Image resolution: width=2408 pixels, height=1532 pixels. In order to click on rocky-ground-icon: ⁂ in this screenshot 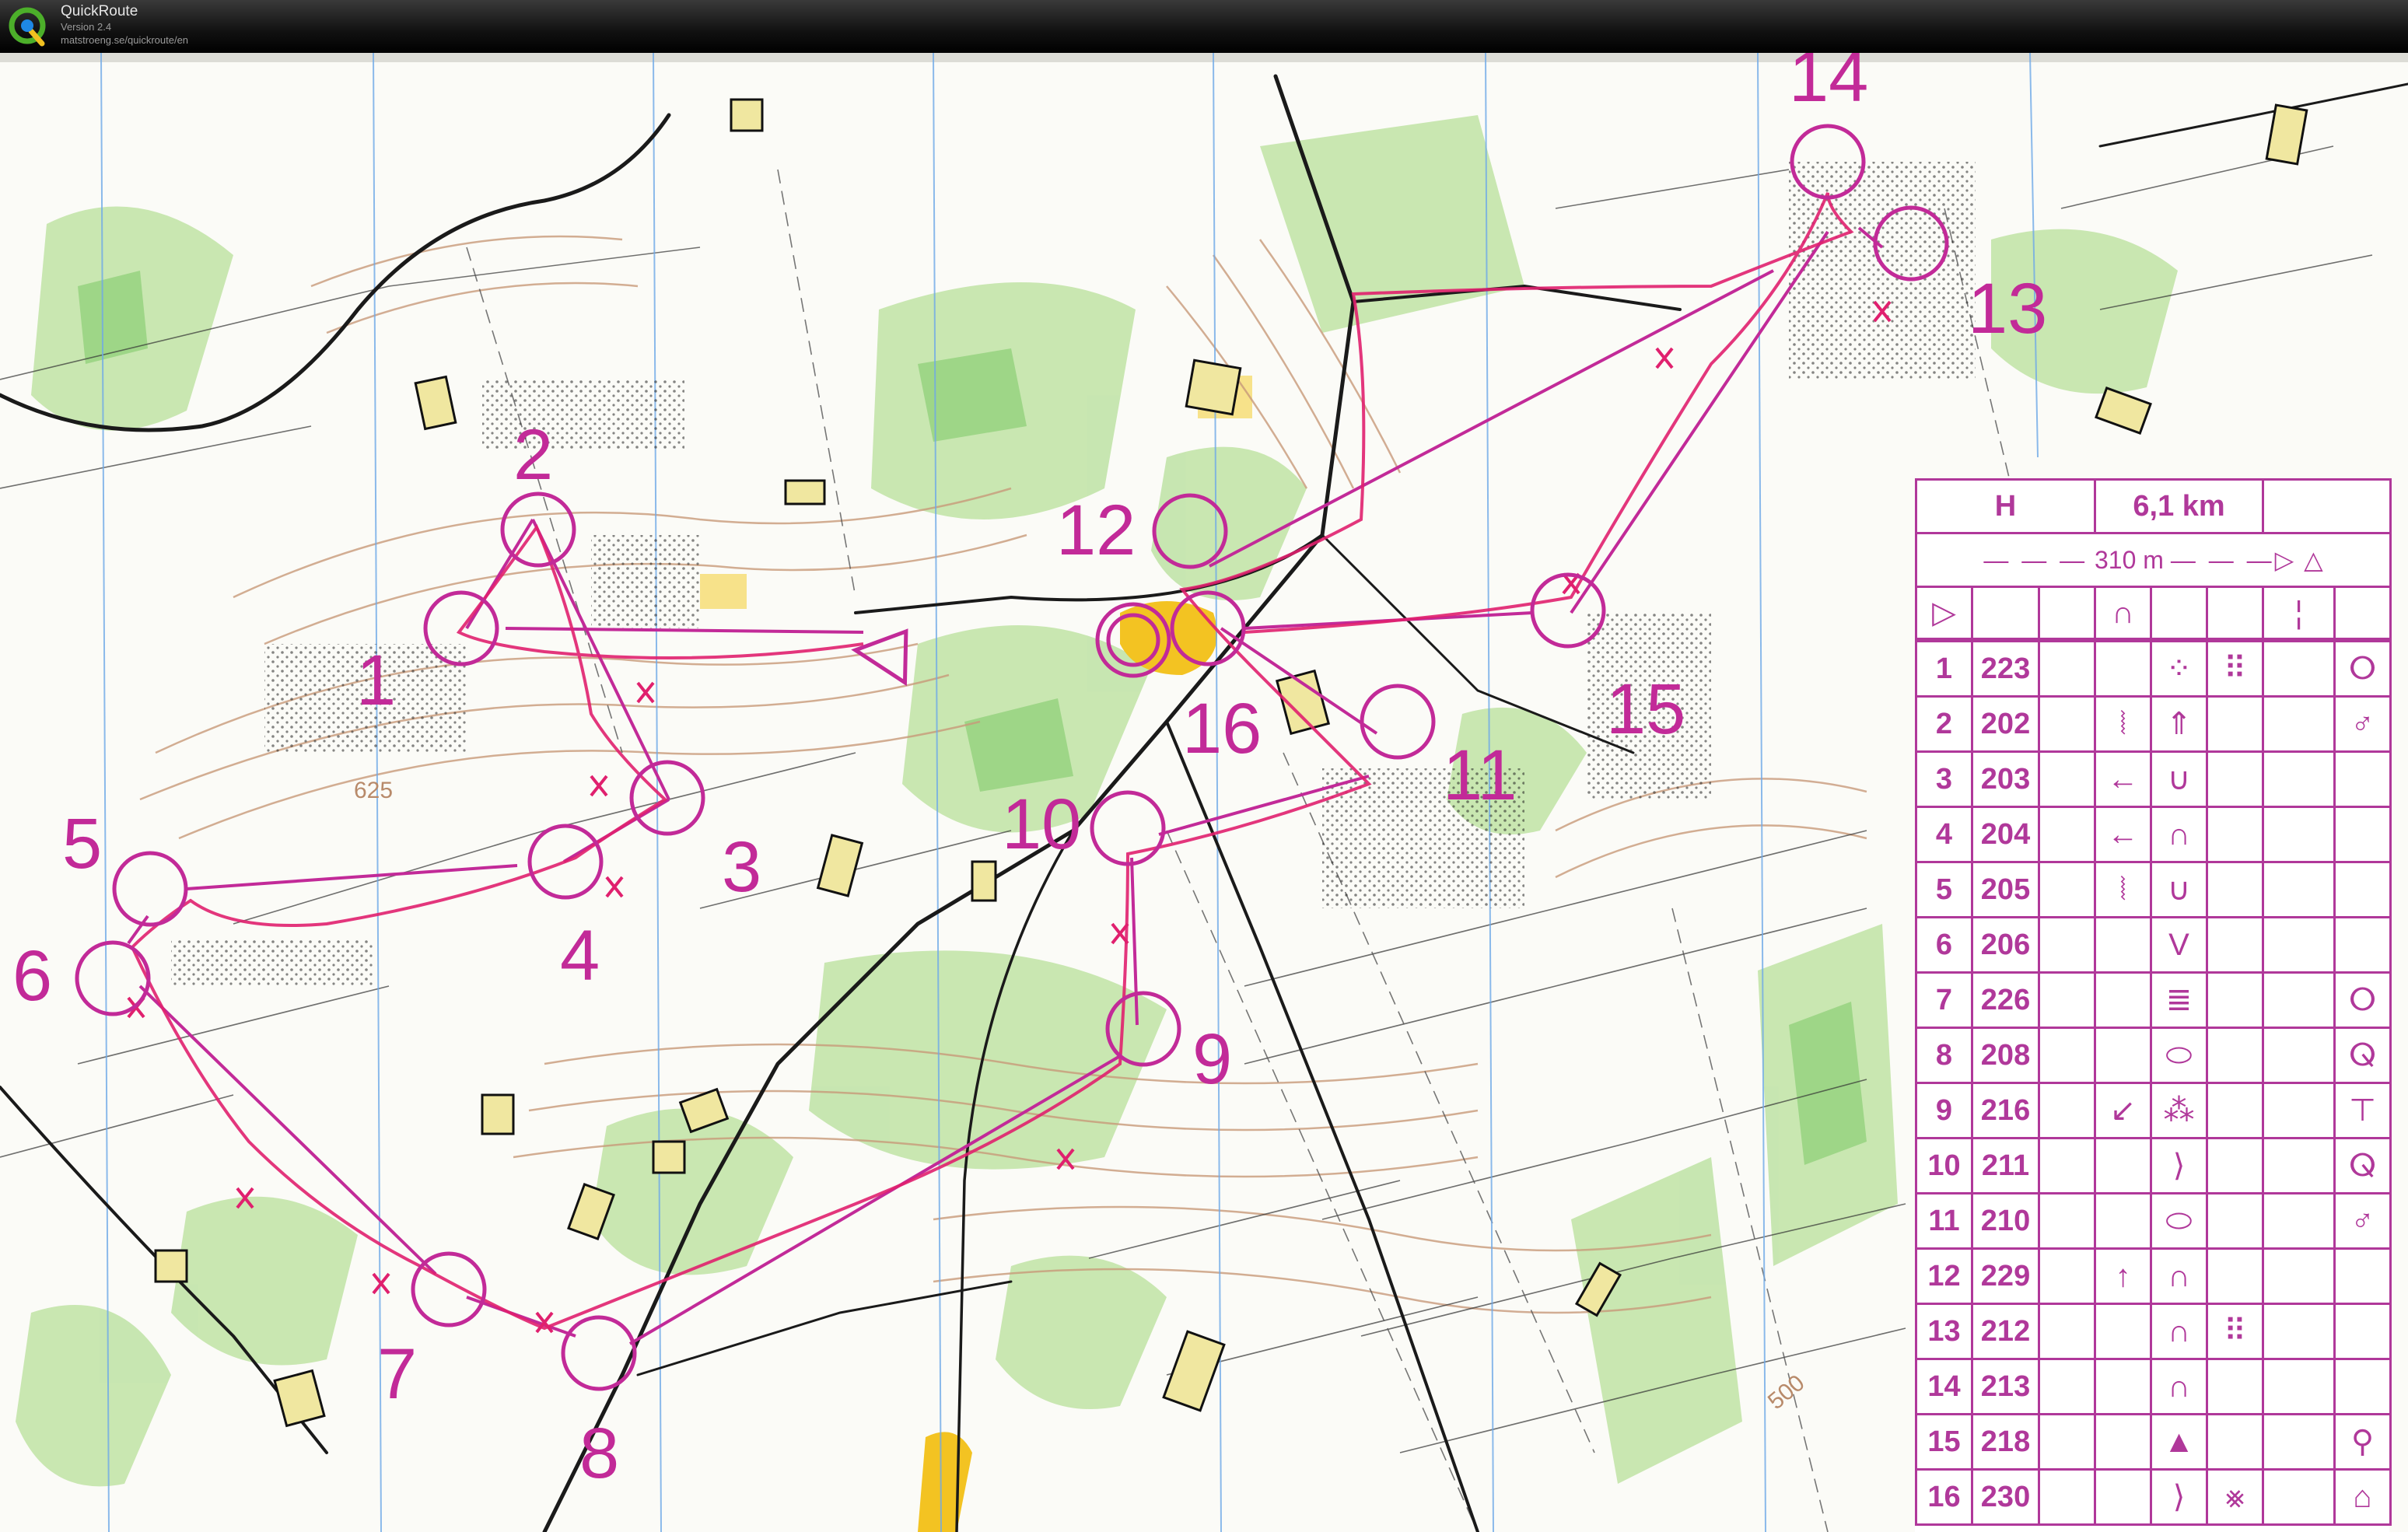, I will do `click(2179, 1110)`.